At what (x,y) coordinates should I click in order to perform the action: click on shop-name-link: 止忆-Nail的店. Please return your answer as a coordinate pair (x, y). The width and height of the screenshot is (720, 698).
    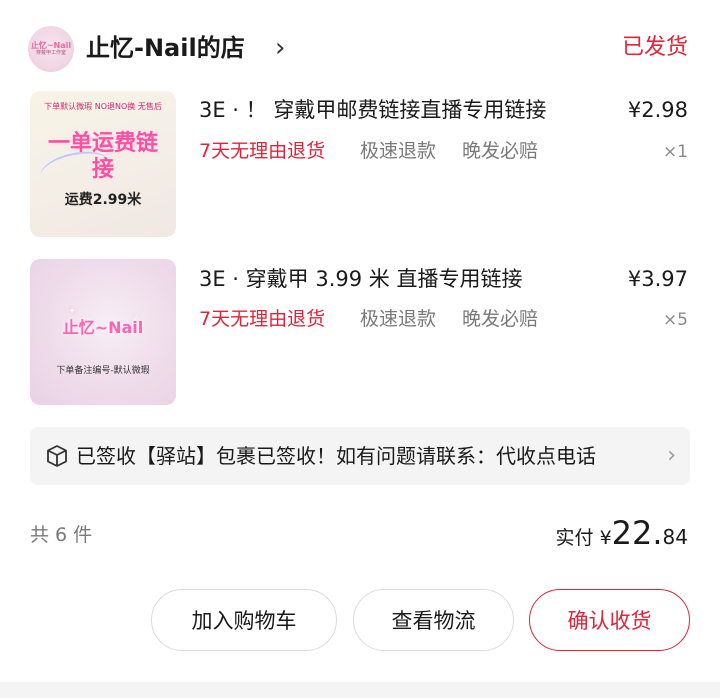
    Looking at the image, I should click on (165, 48).